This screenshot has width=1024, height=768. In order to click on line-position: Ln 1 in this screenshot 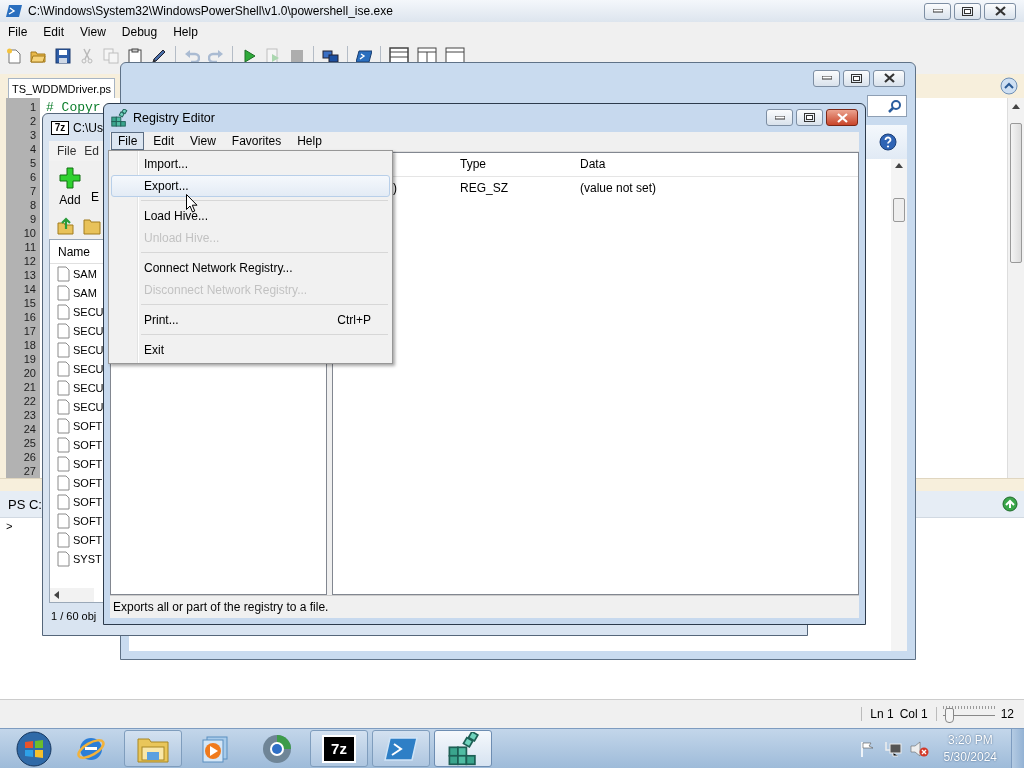, I will do `click(882, 714)`.